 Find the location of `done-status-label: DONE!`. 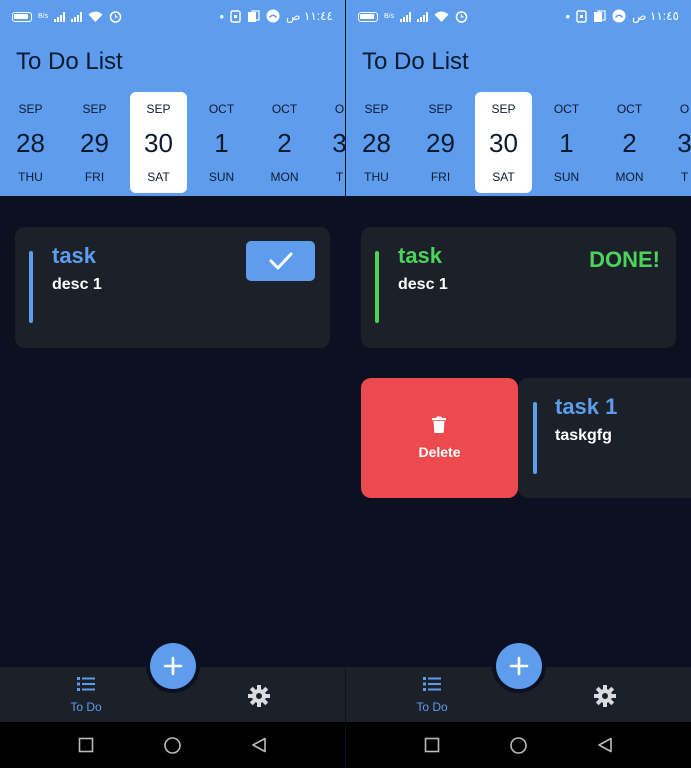

done-status-label: DONE! is located at coordinates (624, 259).